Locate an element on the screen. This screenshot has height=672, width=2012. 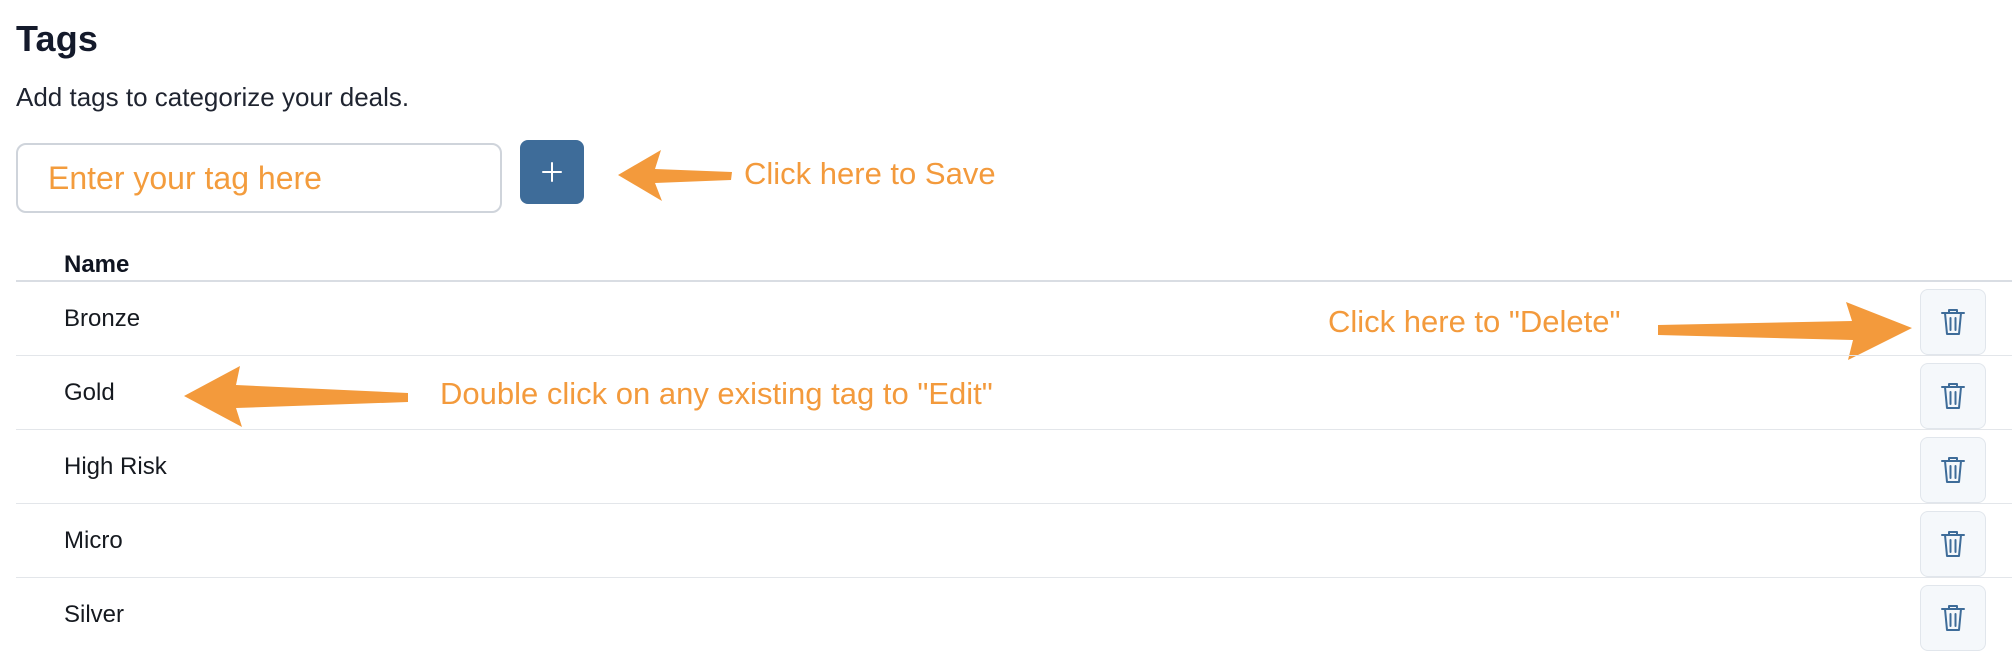
page-title: Tags is located at coordinates (57, 38).